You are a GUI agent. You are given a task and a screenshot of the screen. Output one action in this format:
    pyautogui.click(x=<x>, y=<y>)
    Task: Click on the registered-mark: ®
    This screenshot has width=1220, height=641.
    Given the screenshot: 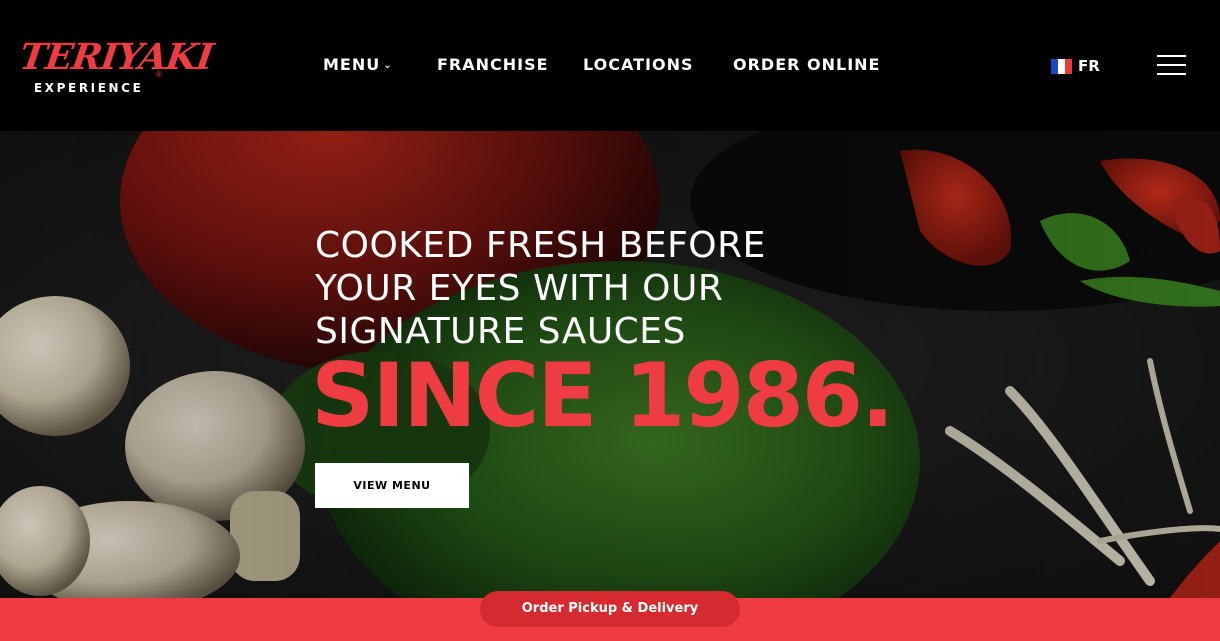 What is the action you would take?
    pyautogui.click(x=159, y=74)
    